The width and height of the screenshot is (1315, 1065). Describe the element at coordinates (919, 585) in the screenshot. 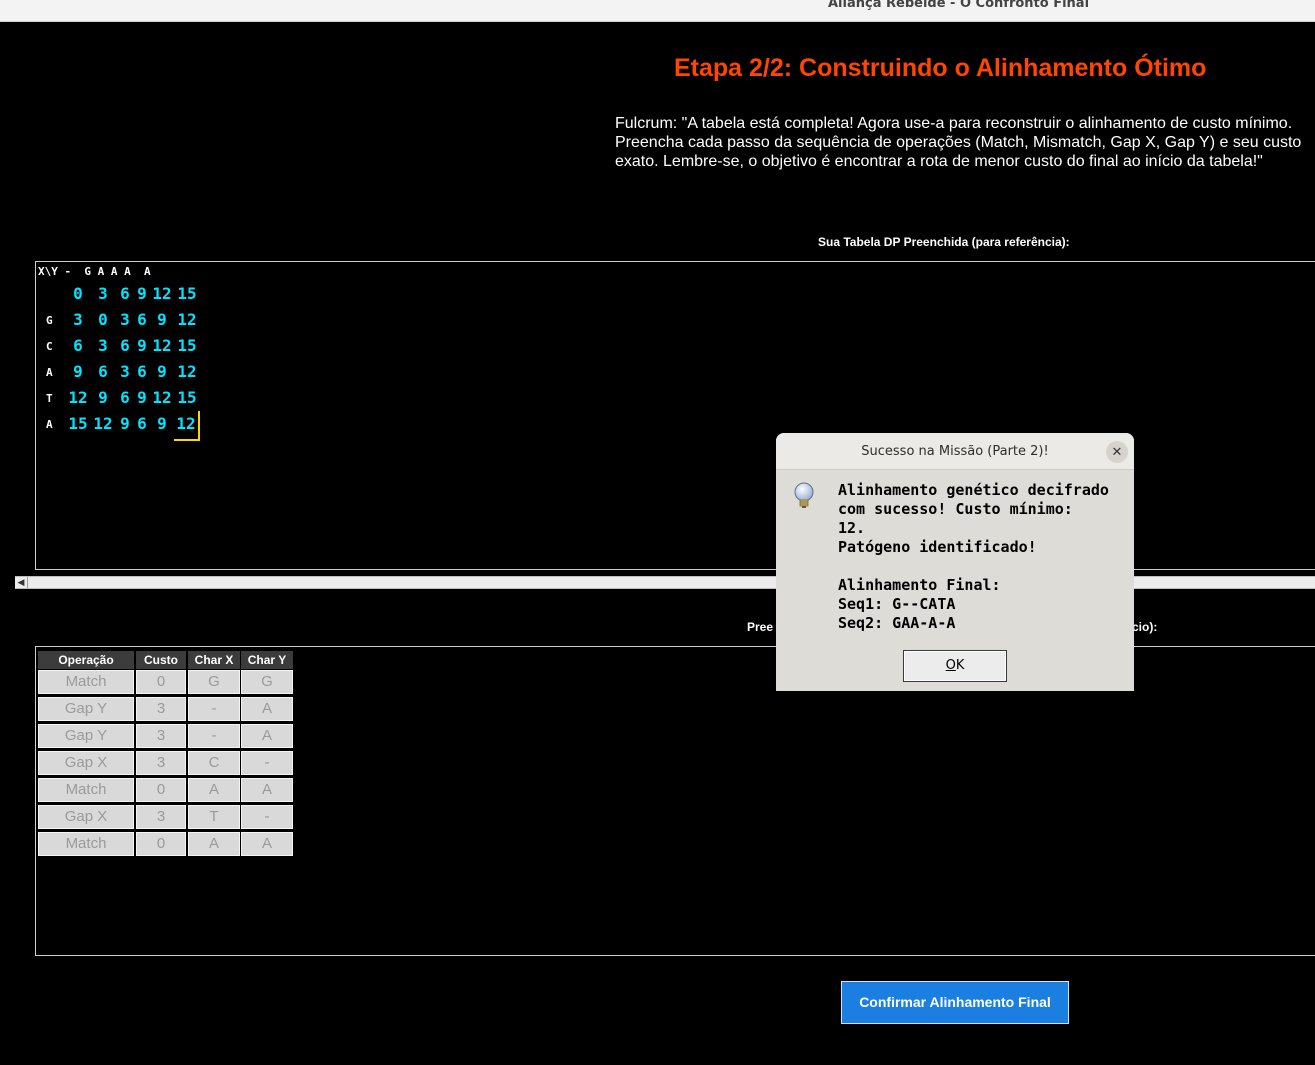

I see `dialog-message-line: Alinhamento Final:` at that location.